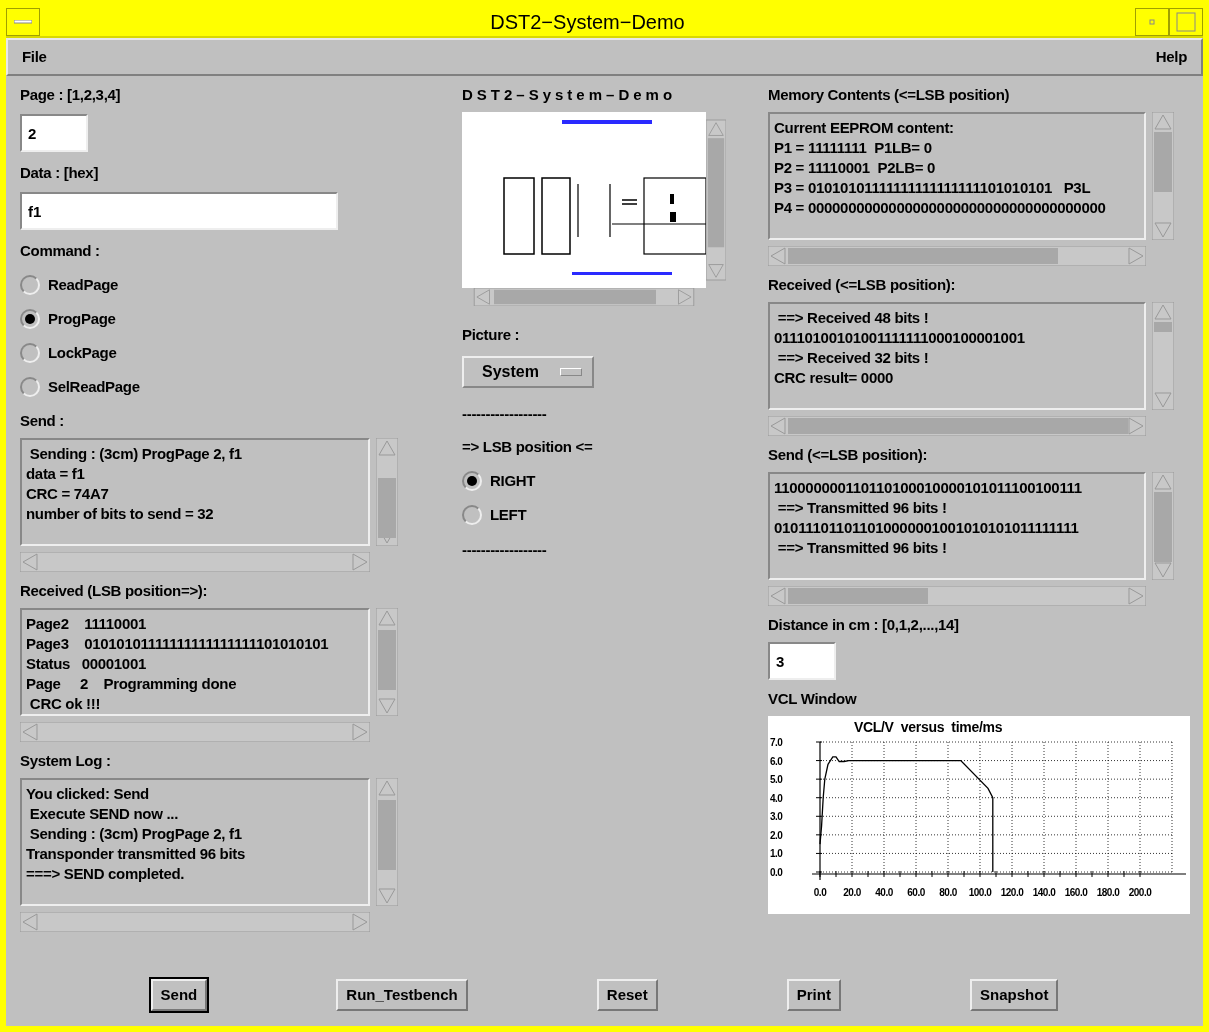 This screenshot has height=1032, width=1209. What do you see at coordinates (802, 661) in the screenshot?
I see `distance-field: 3` at bounding box center [802, 661].